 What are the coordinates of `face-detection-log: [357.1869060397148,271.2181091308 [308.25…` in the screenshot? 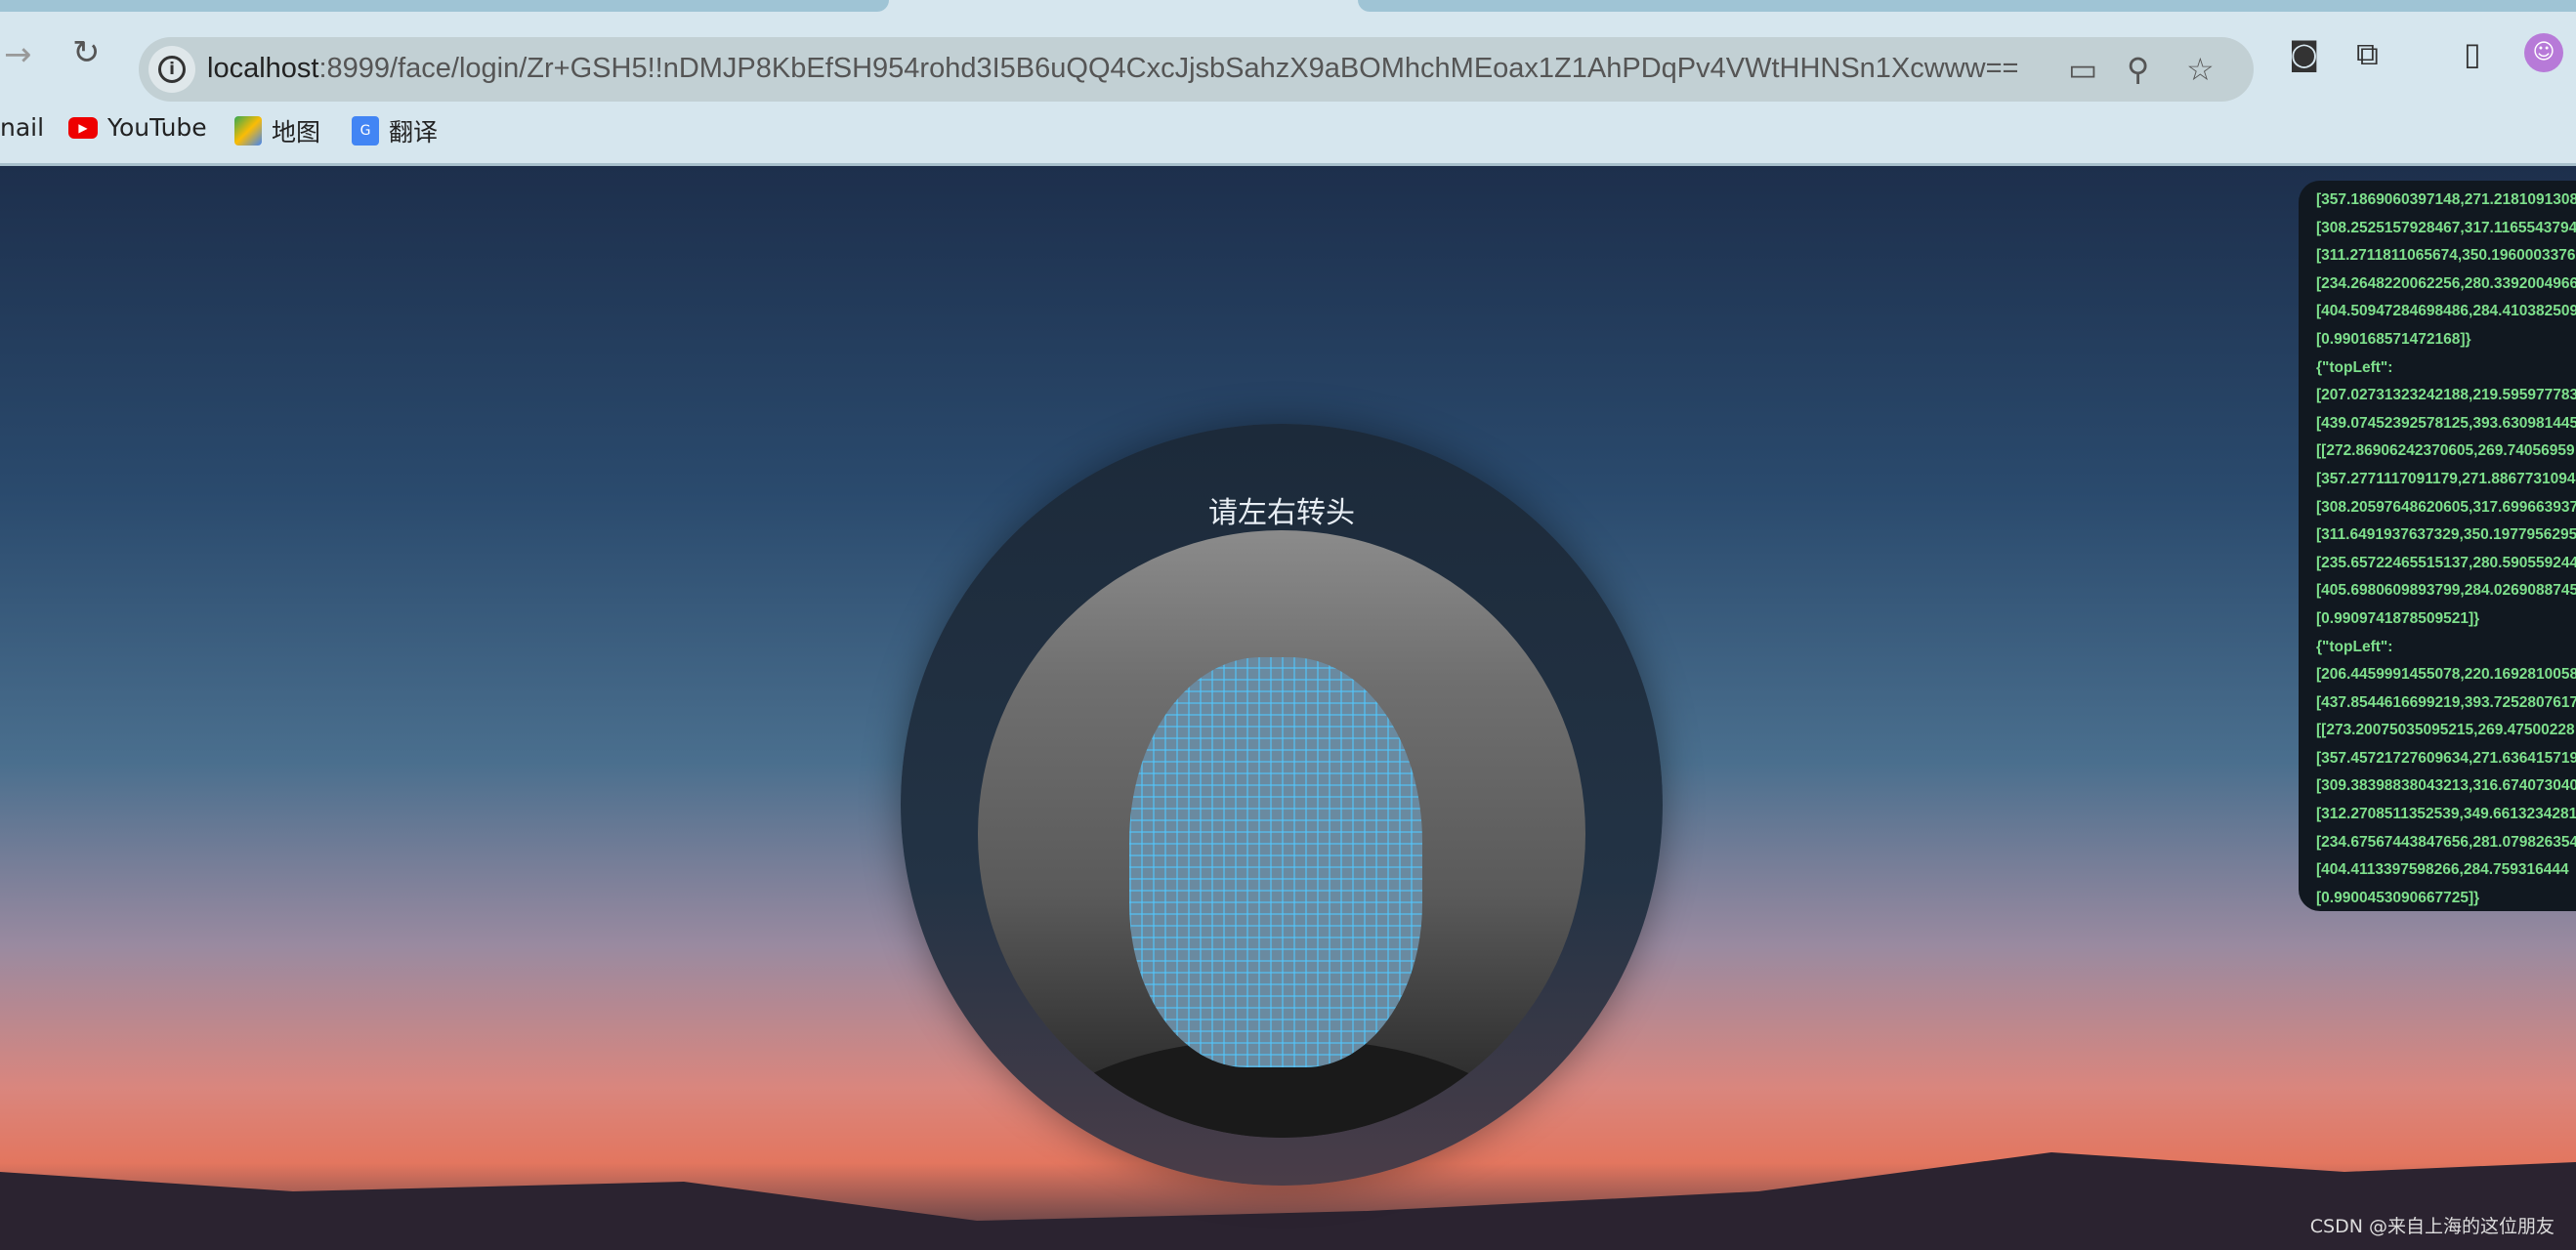 It's located at (2437, 546).